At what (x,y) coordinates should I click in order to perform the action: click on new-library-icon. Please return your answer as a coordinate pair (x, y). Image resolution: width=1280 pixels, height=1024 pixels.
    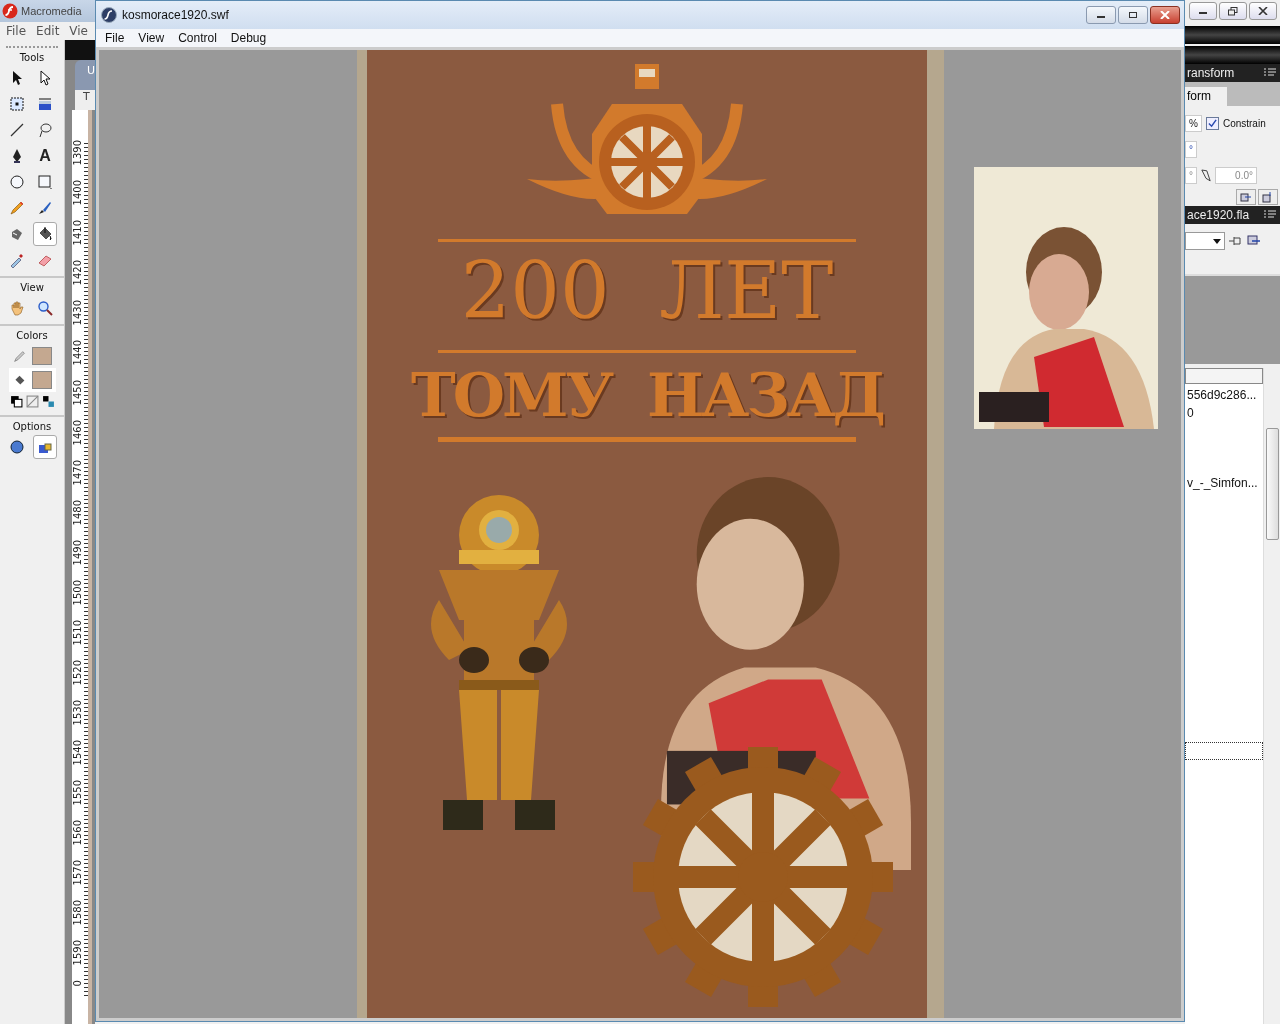
    Looking at the image, I should click on (1254, 241).